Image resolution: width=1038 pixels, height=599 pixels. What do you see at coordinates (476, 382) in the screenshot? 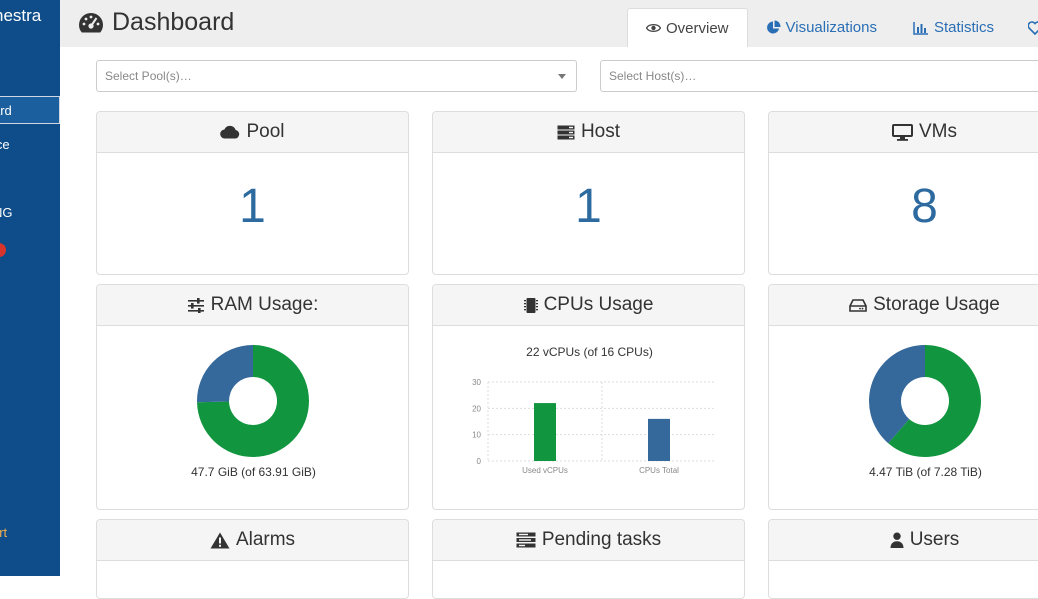
I see `y-tick-label: 30` at bounding box center [476, 382].